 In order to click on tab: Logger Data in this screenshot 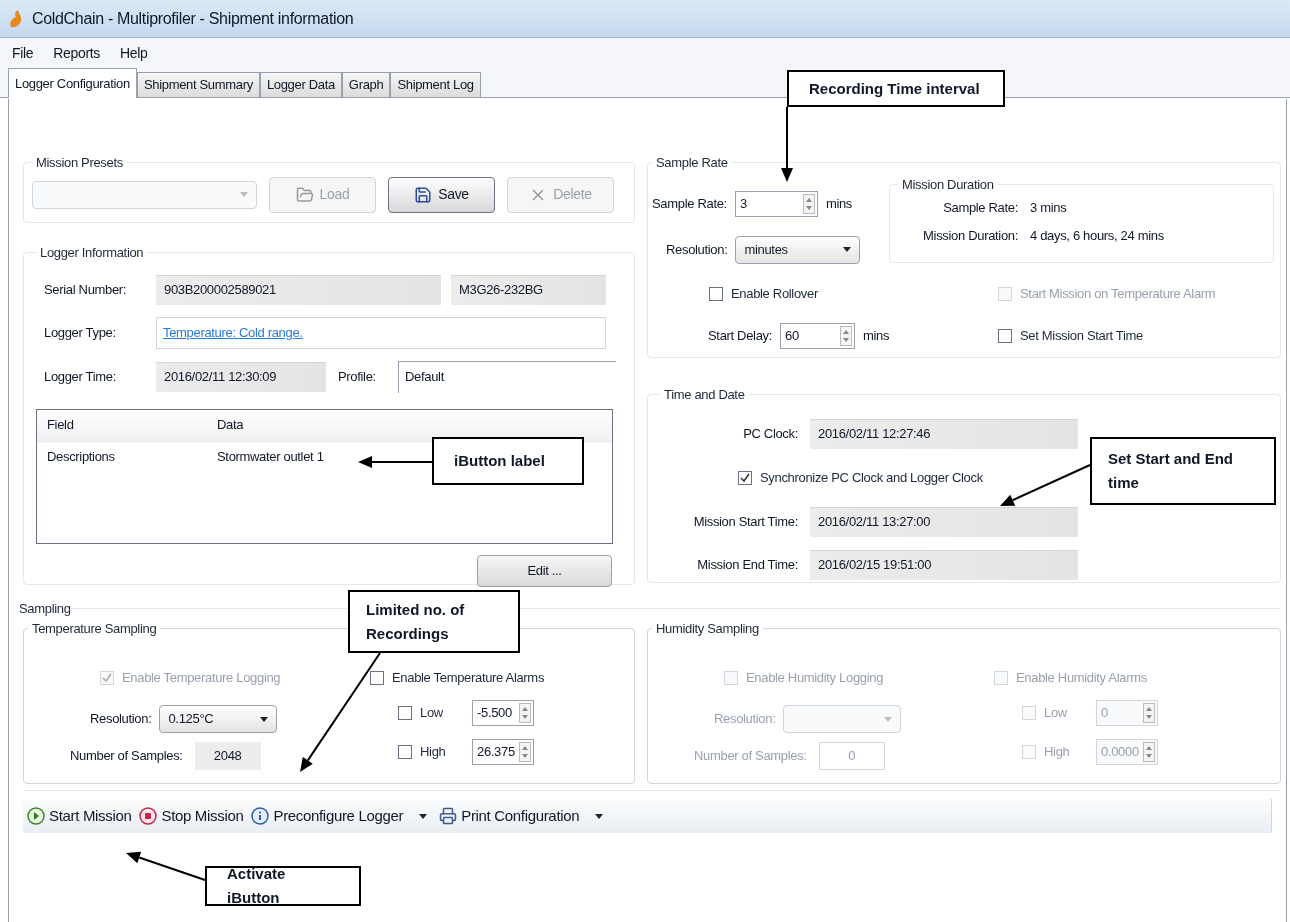, I will do `click(300, 84)`.